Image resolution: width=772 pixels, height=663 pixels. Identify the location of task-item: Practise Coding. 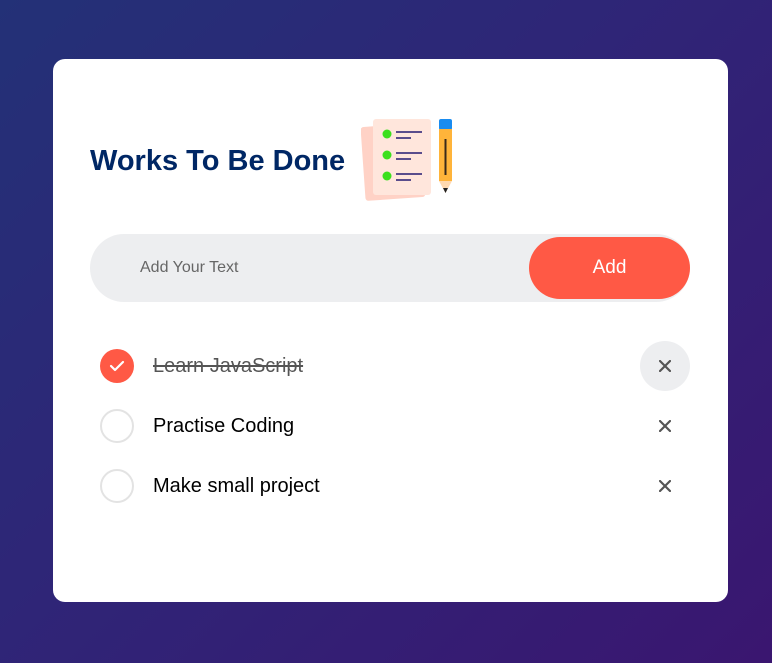
(390, 426).